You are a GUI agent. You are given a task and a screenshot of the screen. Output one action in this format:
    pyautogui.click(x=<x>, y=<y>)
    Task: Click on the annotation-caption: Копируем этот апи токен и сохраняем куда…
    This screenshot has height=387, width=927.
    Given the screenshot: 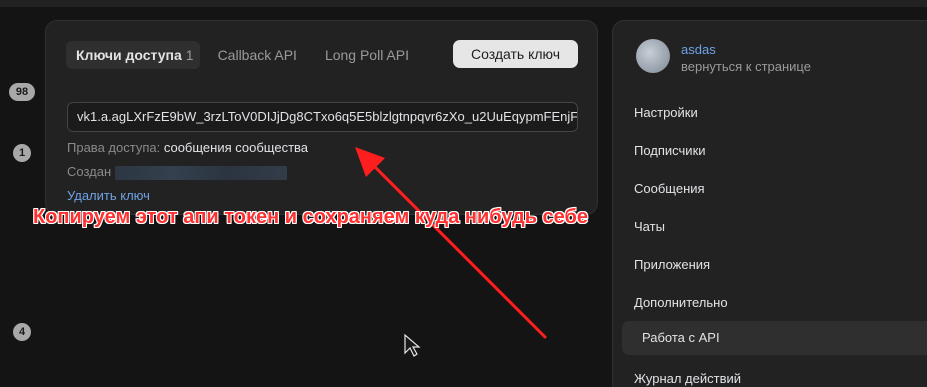 What is the action you would take?
    pyautogui.click(x=310, y=217)
    